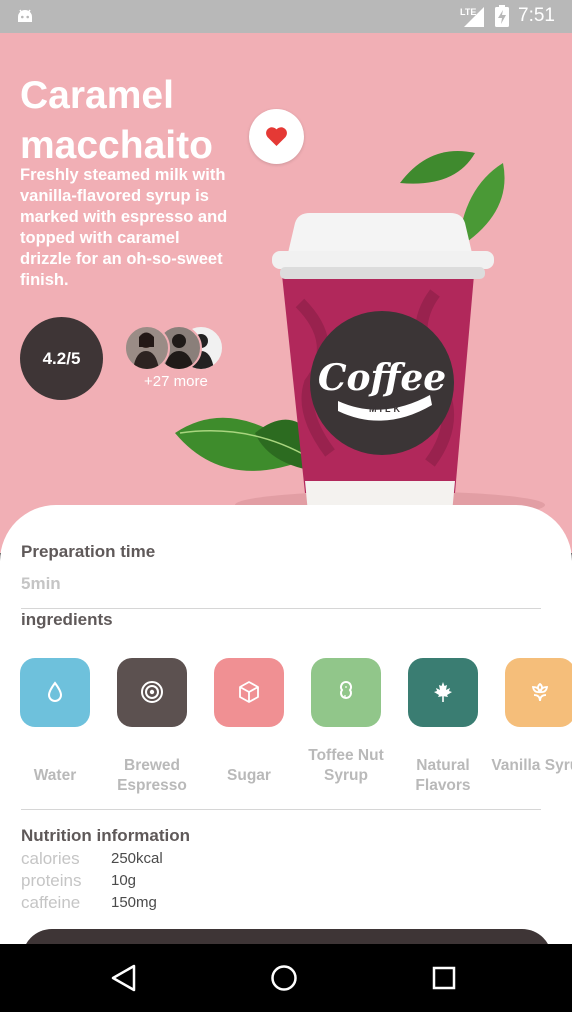  Describe the element at coordinates (106, 835) in the screenshot. I see `nutrition-label: Nutrition information` at that location.